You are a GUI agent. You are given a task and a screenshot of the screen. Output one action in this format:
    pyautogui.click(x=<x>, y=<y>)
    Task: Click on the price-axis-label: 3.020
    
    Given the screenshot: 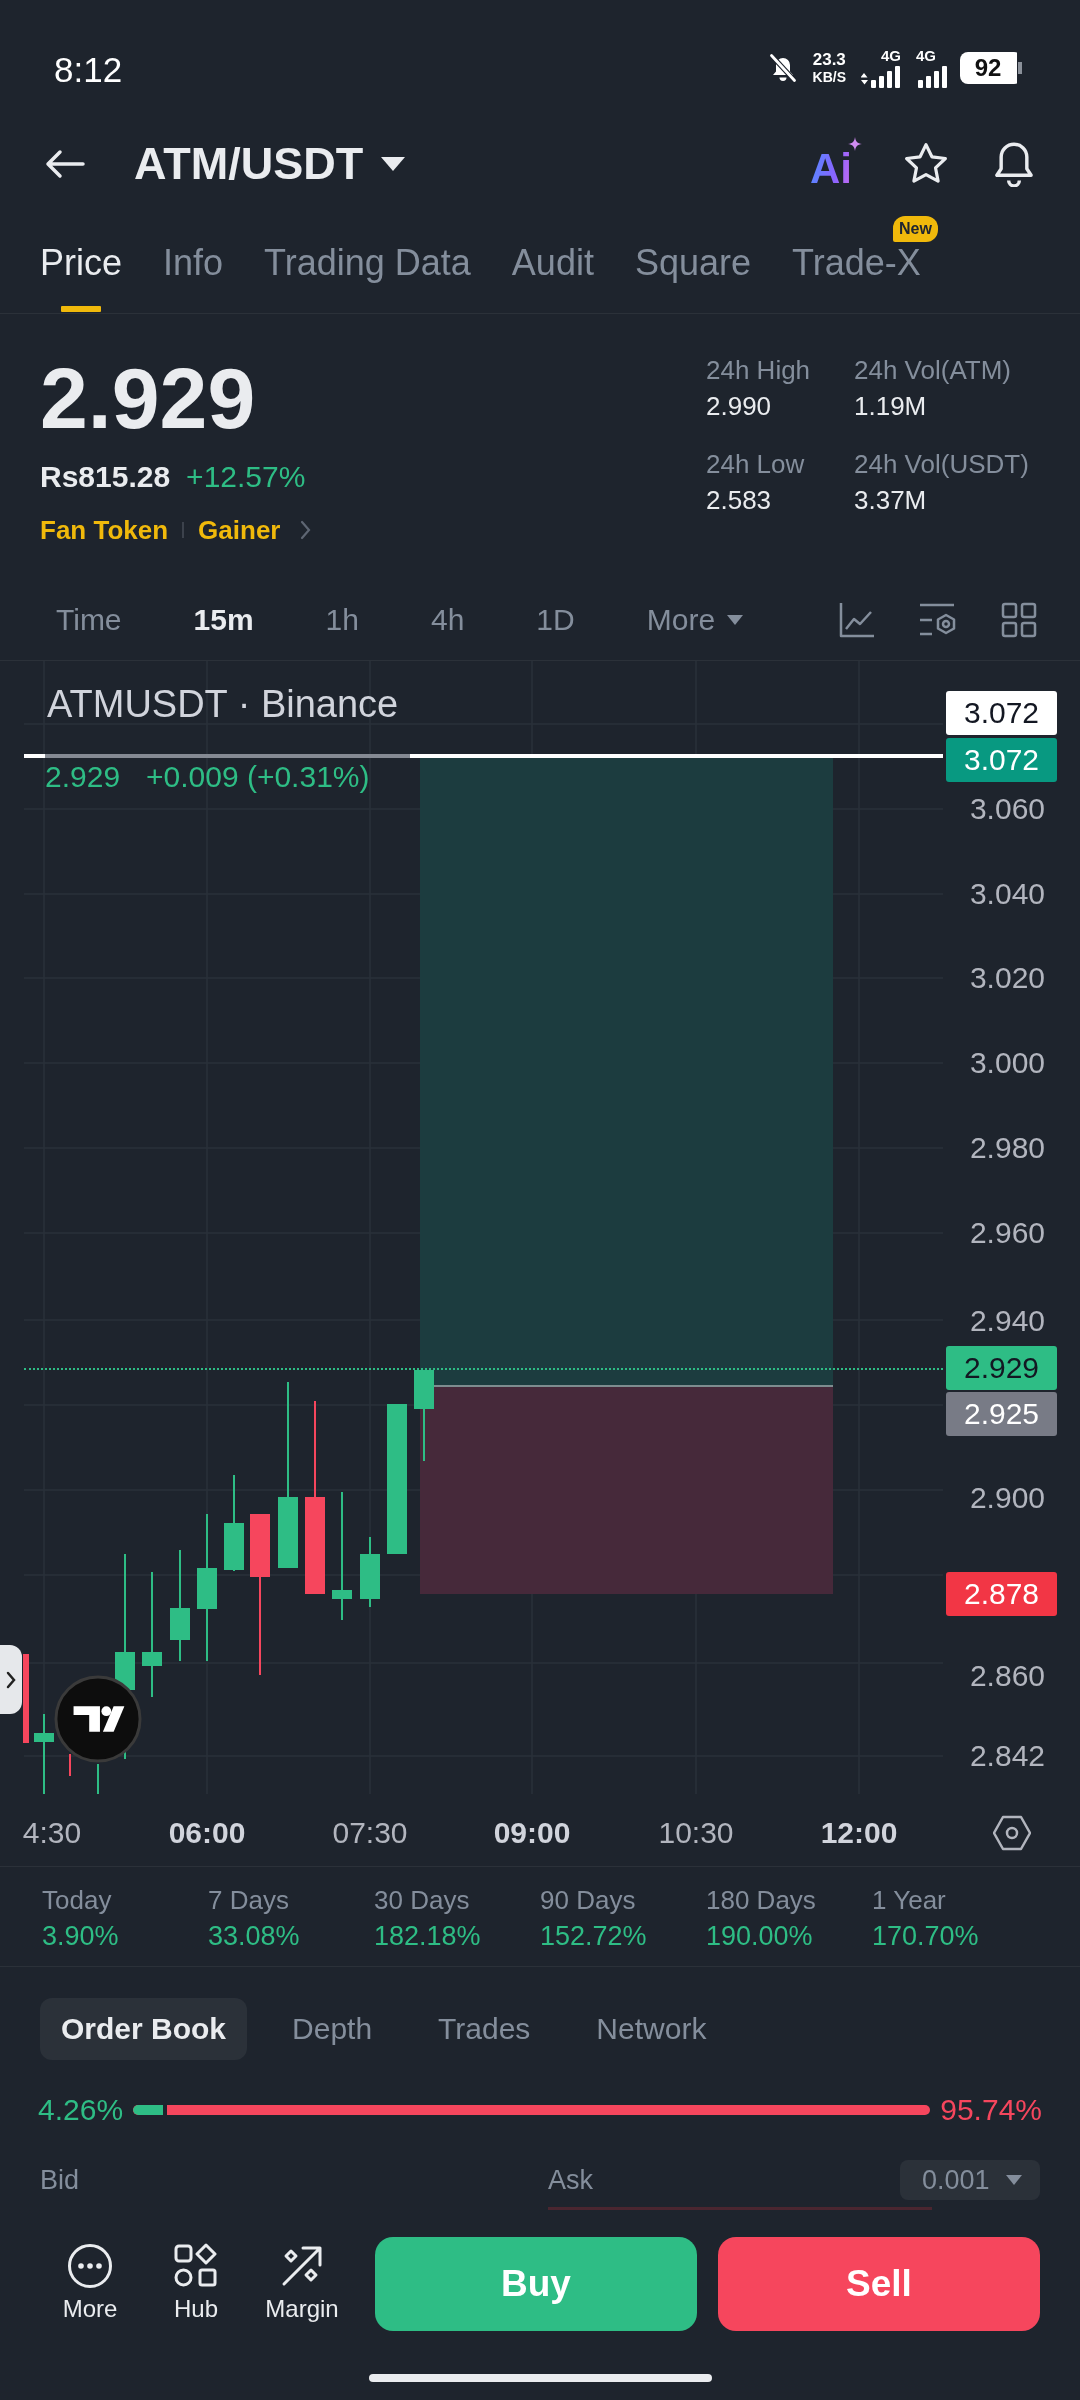 What is the action you would take?
    pyautogui.click(x=1007, y=978)
    